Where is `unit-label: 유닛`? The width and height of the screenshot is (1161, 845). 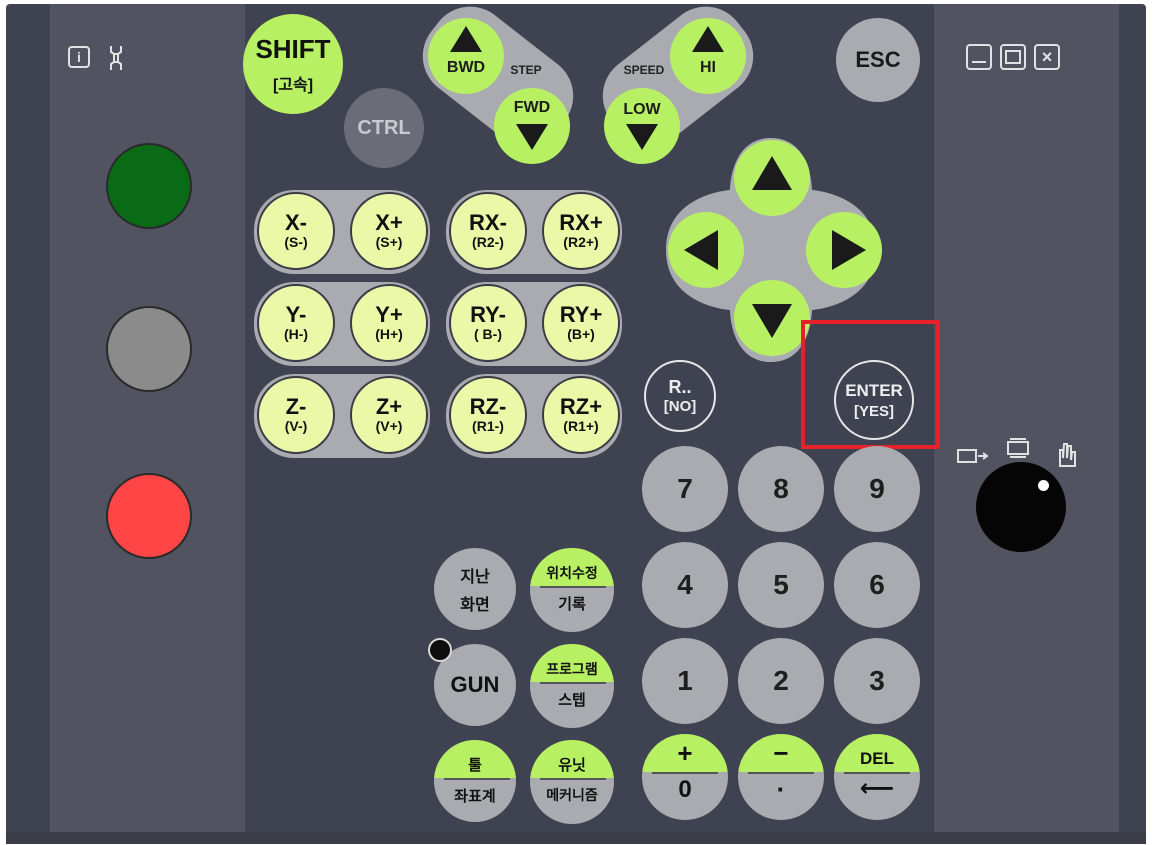 unit-label: 유닛 is located at coordinates (572, 759).